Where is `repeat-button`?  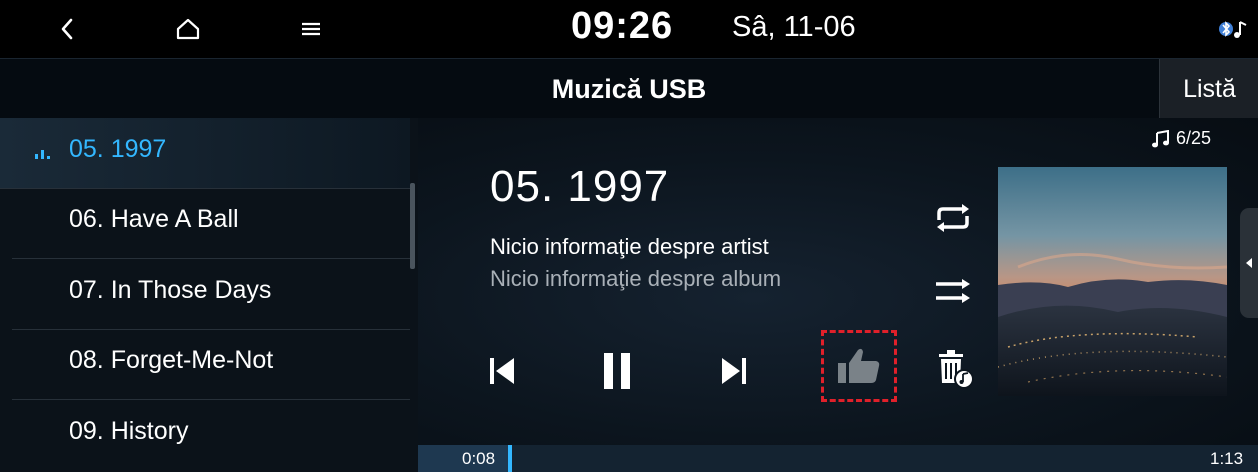
repeat-button is located at coordinates (953, 218).